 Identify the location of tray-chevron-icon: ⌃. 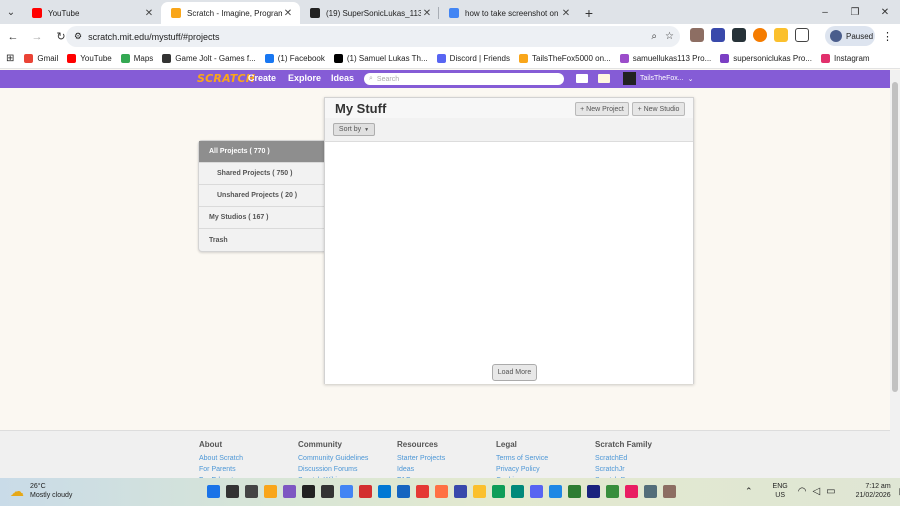
(749, 491).